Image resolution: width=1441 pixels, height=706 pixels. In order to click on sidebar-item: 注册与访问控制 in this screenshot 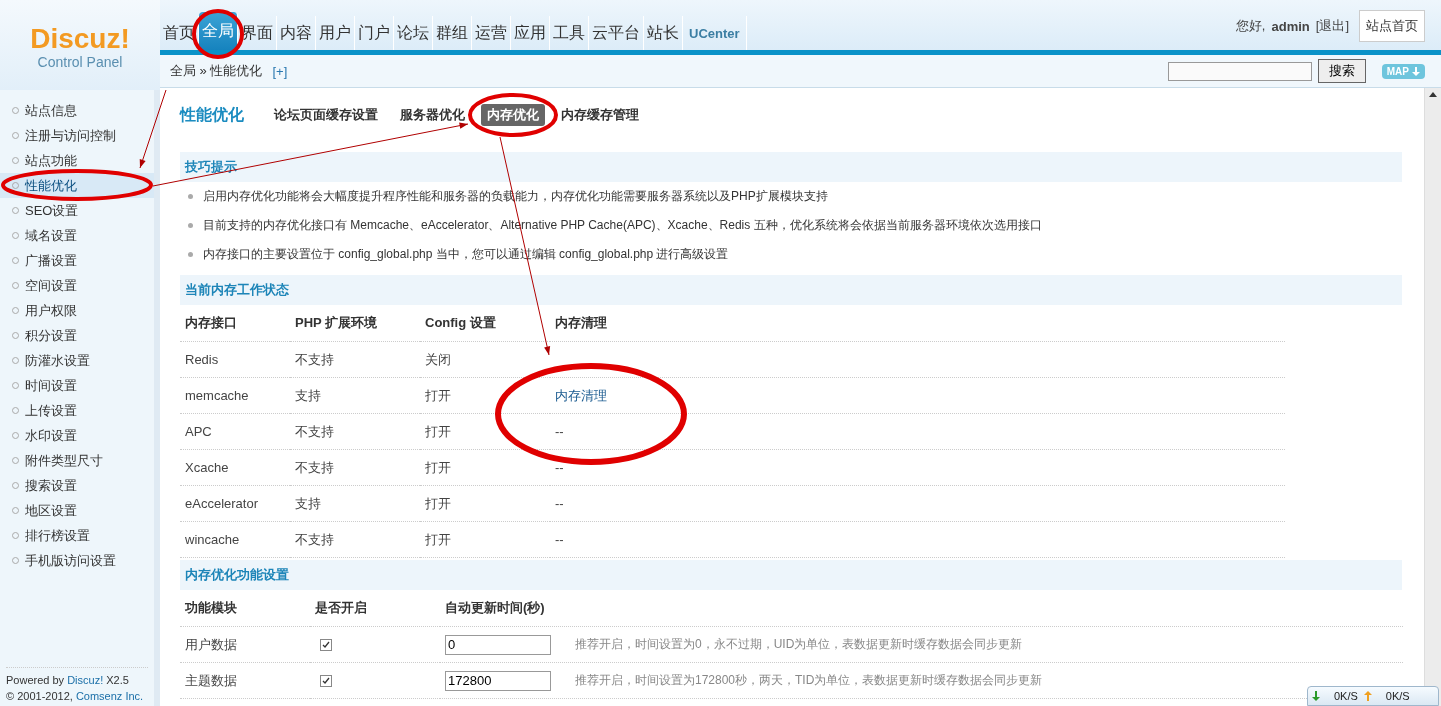, I will do `click(77, 135)`.